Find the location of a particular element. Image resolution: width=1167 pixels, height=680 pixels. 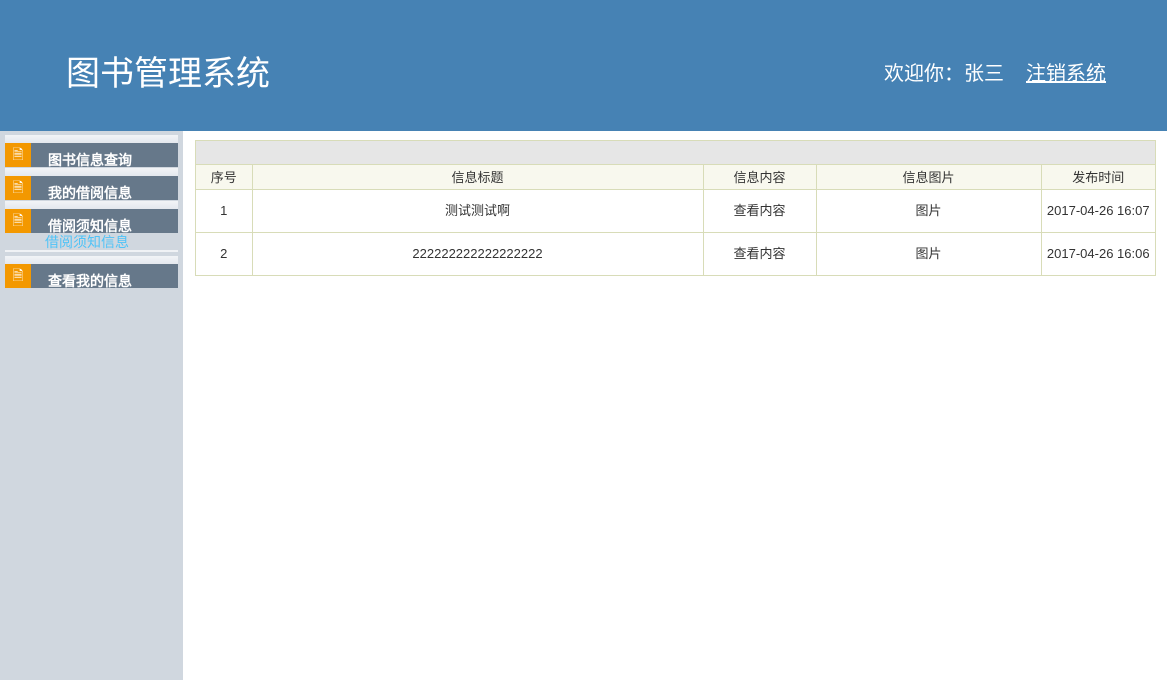

sidebar-item-my-borrow: 🗎 我的借阅信息 is located at coordinates (91, 185).